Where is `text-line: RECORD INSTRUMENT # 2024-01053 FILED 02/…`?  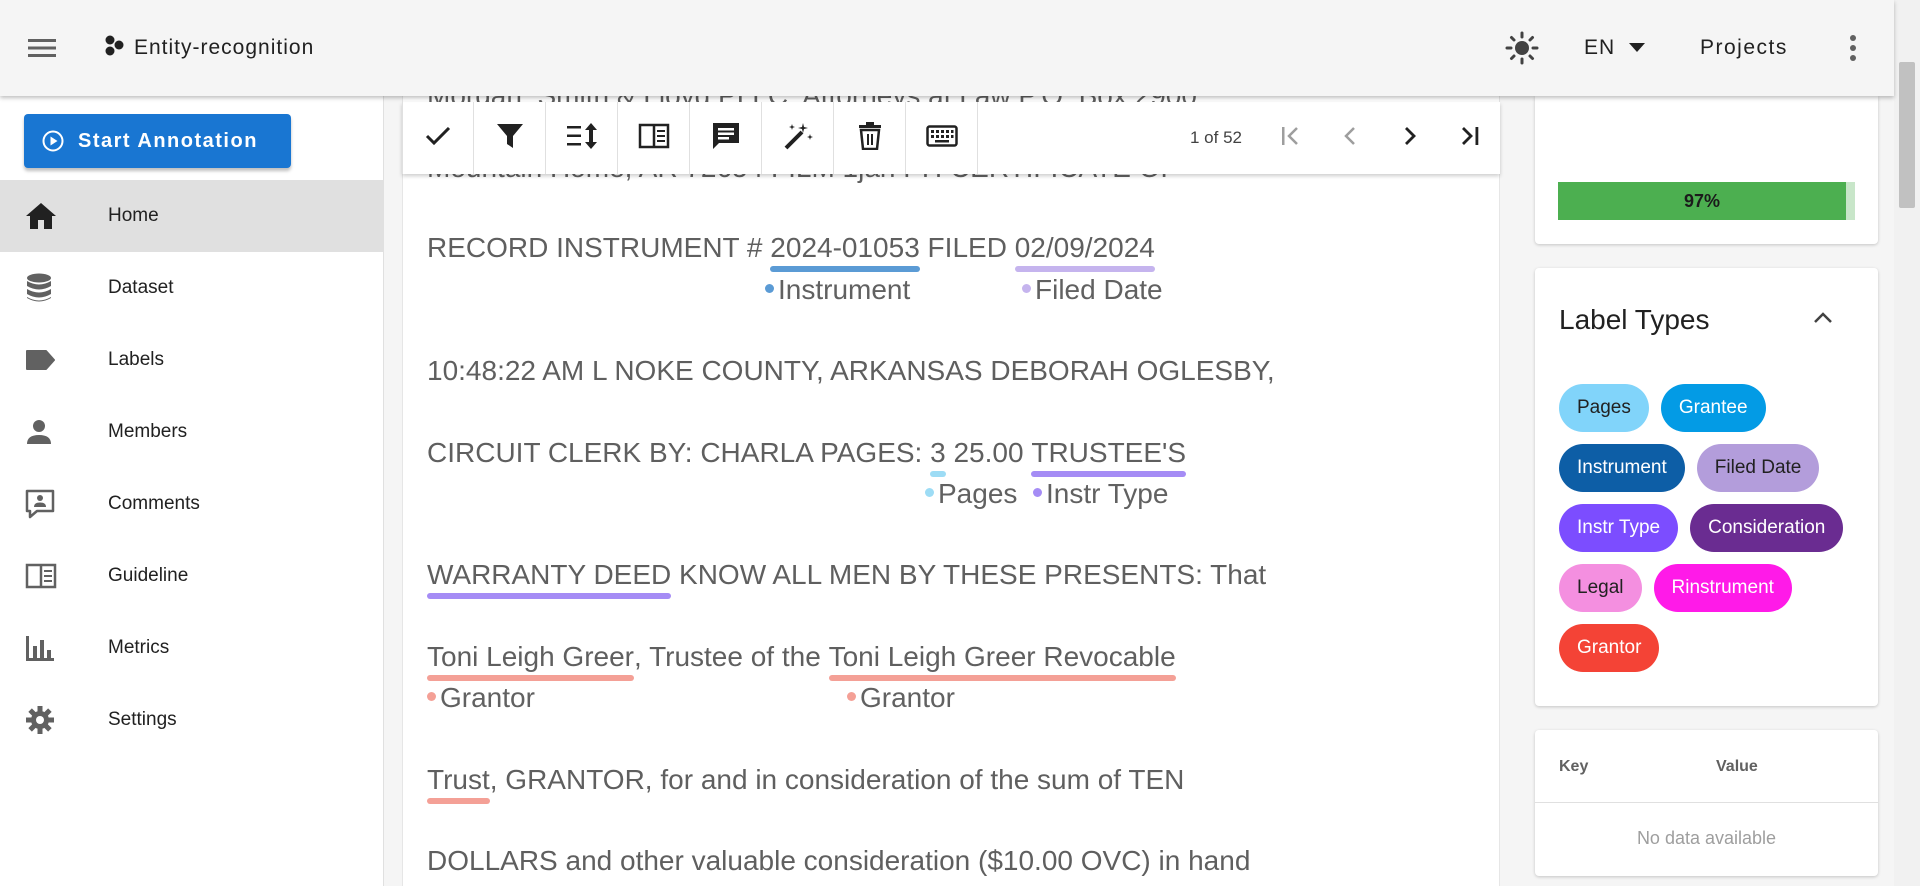
text-line: RECORD INSTRUMENT # 2024-01053 FILED 02/… is located at coordinates (791, 252).